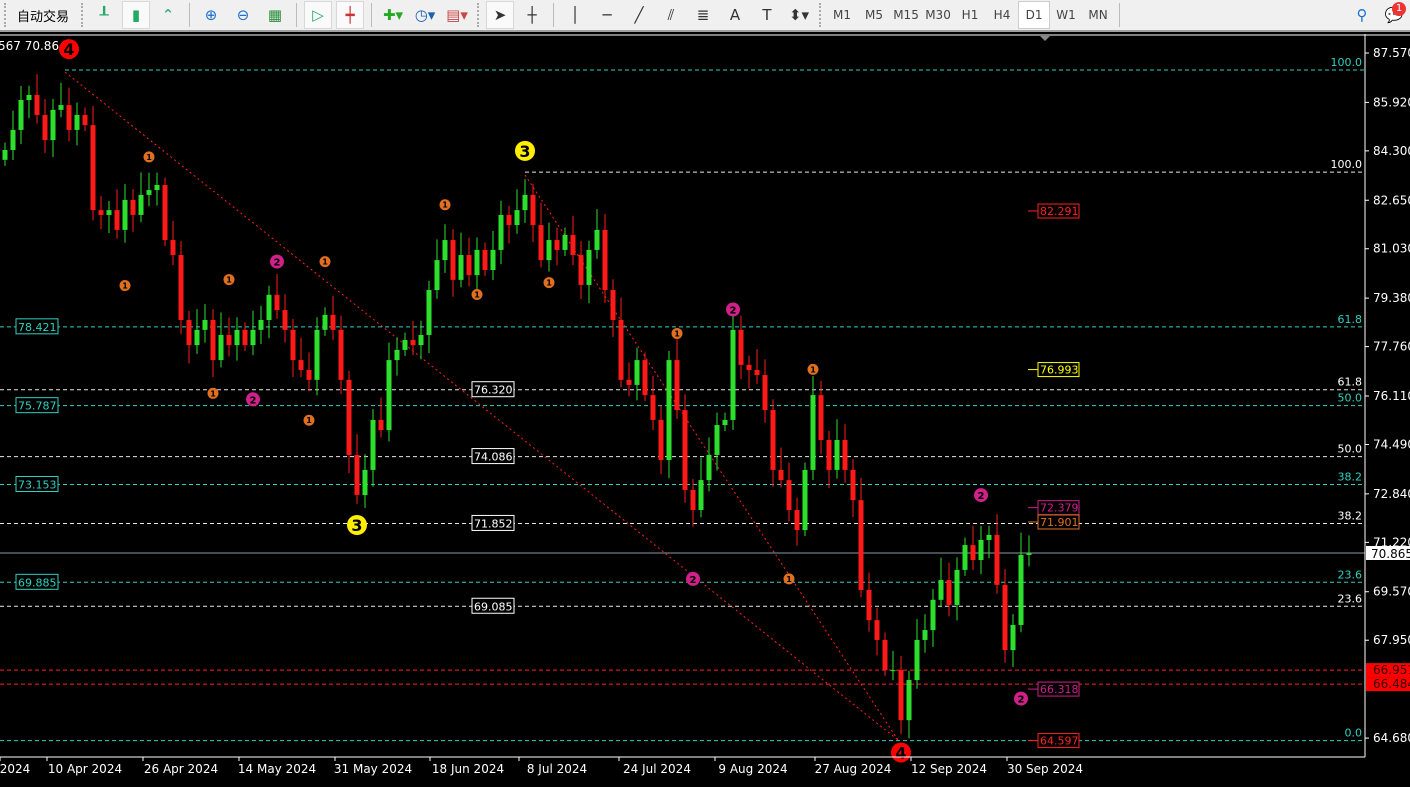 The width and height of the screenshot is (1410, 787). I want to click on fib-price-tag: 75.787, so click(37, 406).